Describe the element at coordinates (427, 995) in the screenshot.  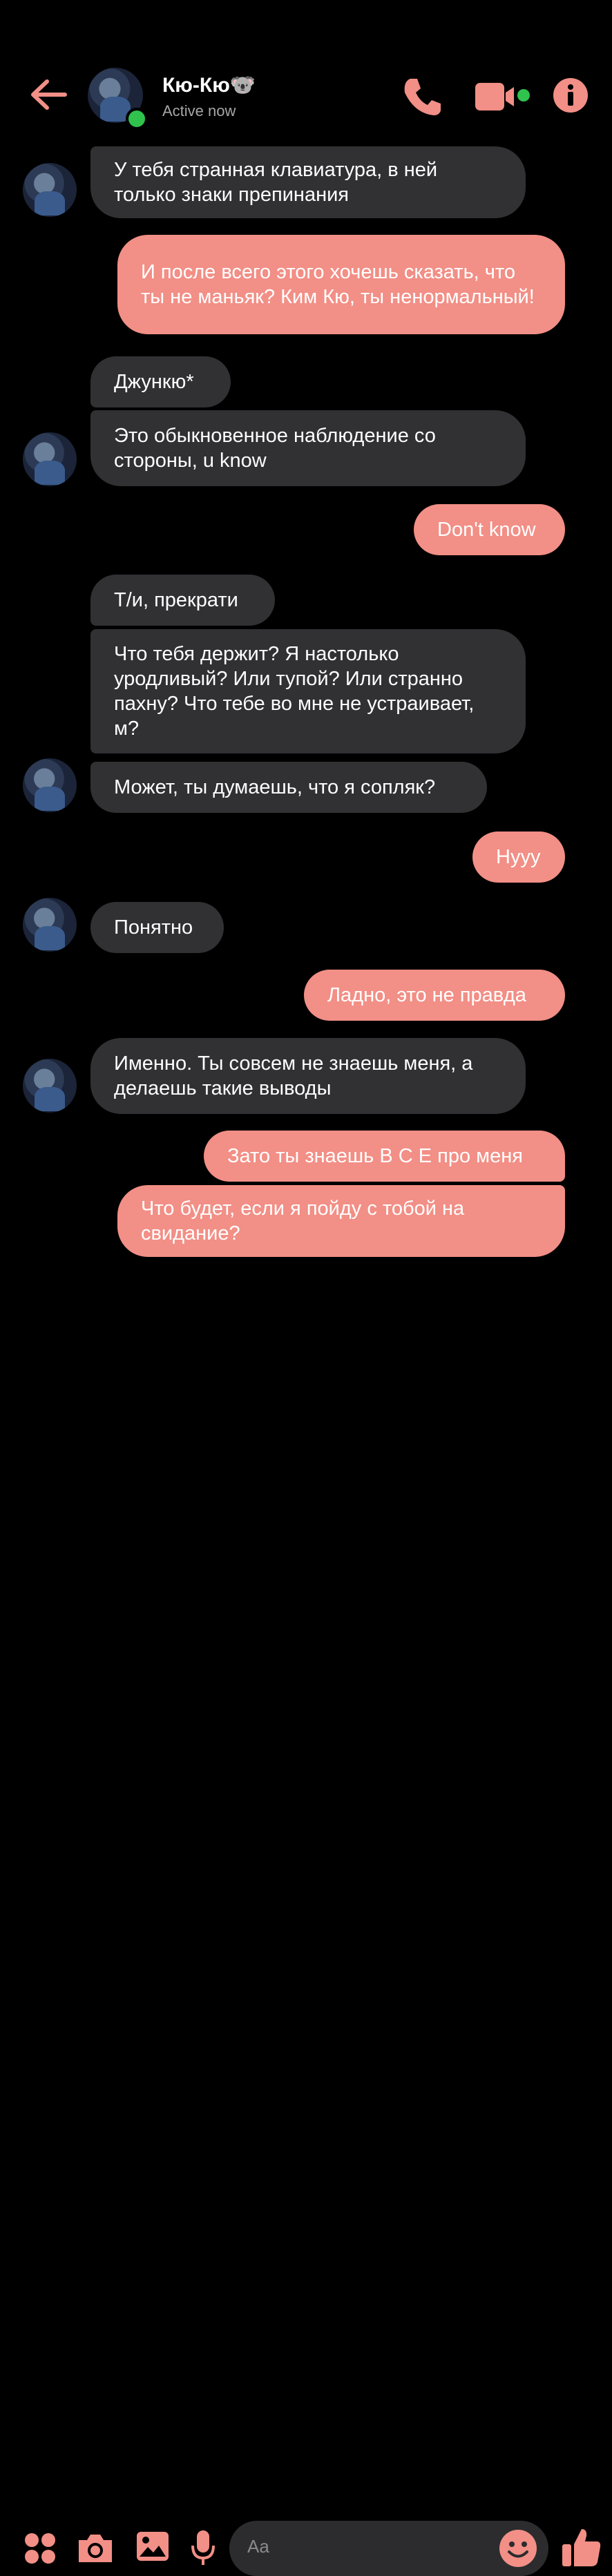
I see `message-text: Ладно, это не правда` at that location.